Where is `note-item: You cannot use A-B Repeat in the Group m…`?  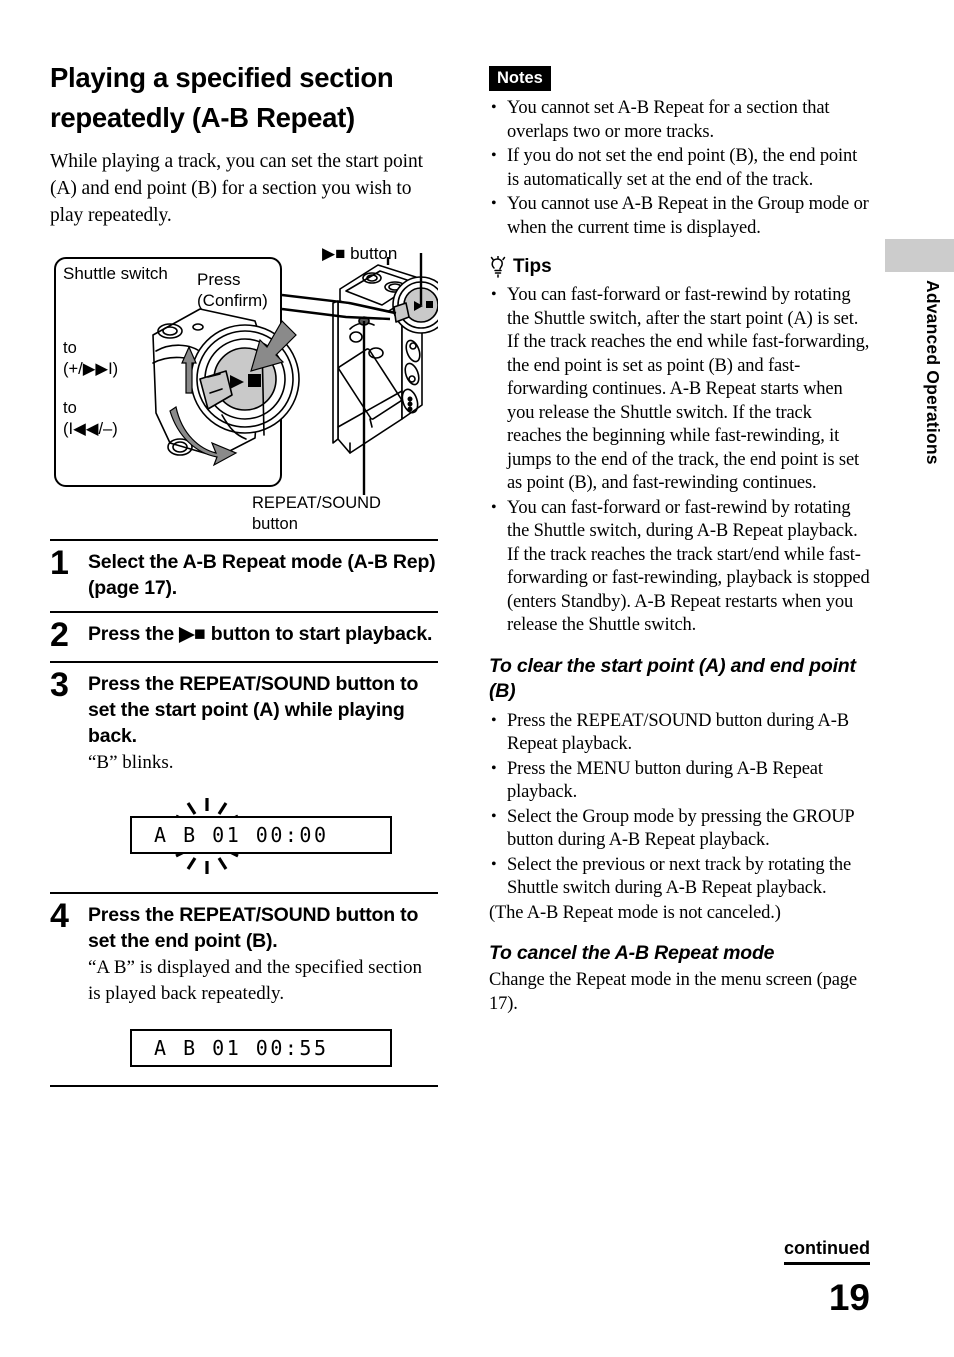
note-item: You cannot use A-B Repeat in the Group m… is located at coordinates (679, 216).